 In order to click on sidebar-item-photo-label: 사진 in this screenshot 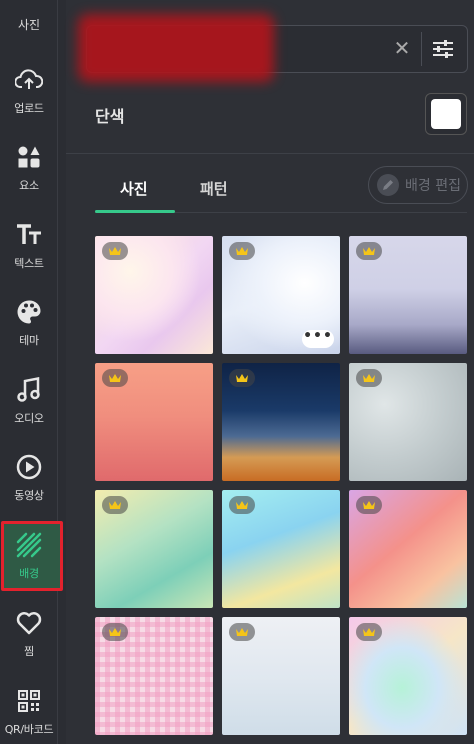, I will do `click(29, 24)`.